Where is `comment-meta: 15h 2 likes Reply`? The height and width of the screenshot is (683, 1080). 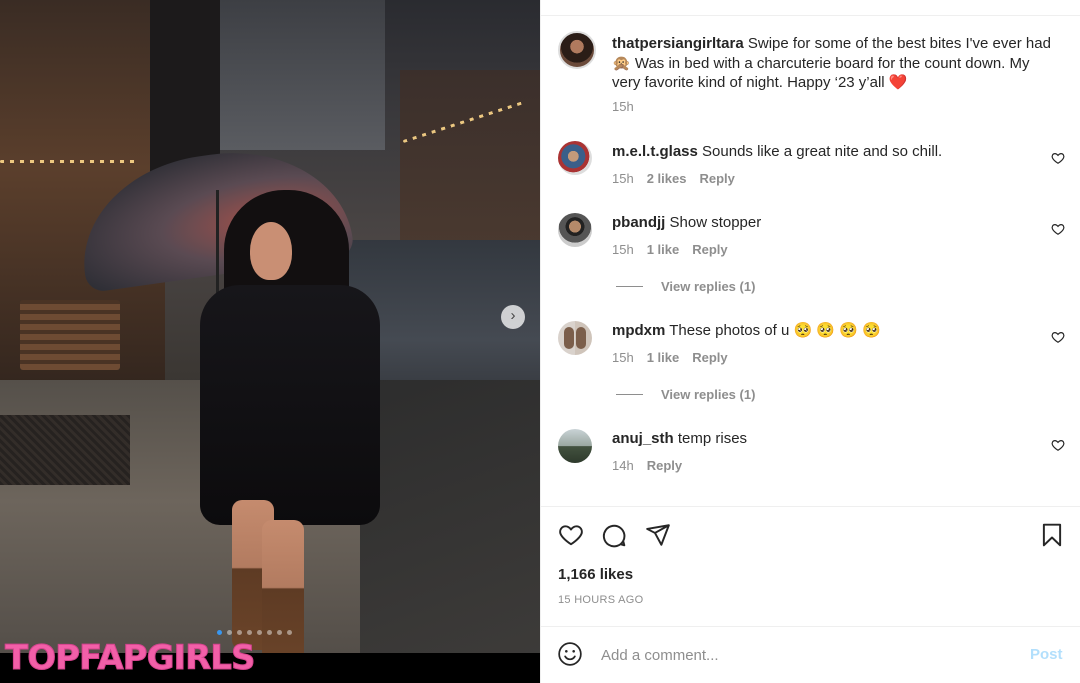 comment-meta: 15h 2 likes Reply is located at coordinates (673, 178).